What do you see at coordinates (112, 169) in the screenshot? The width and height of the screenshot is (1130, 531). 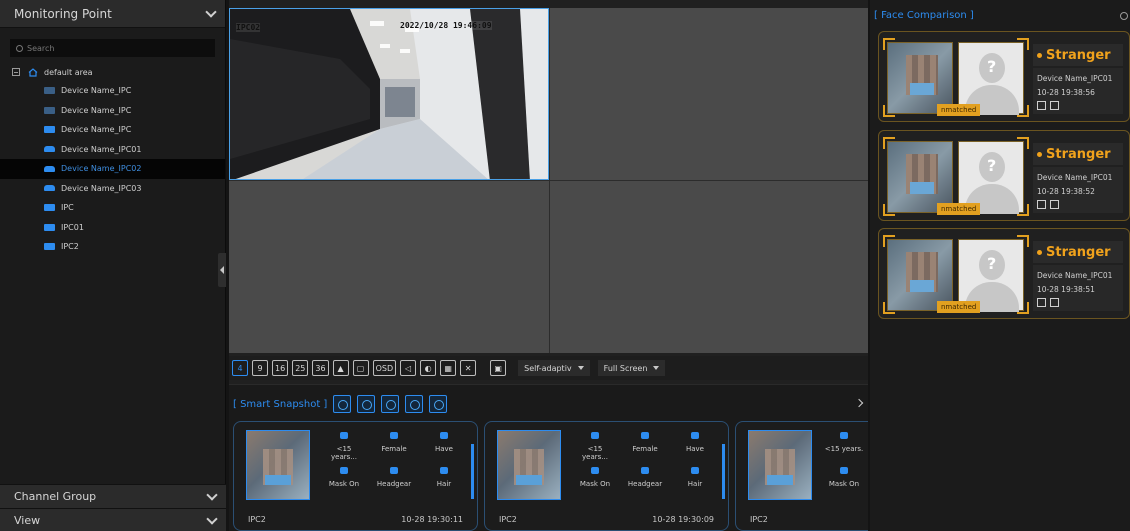 I see `device-item: Device Name_IPC02` at bounding box center [112, 169].